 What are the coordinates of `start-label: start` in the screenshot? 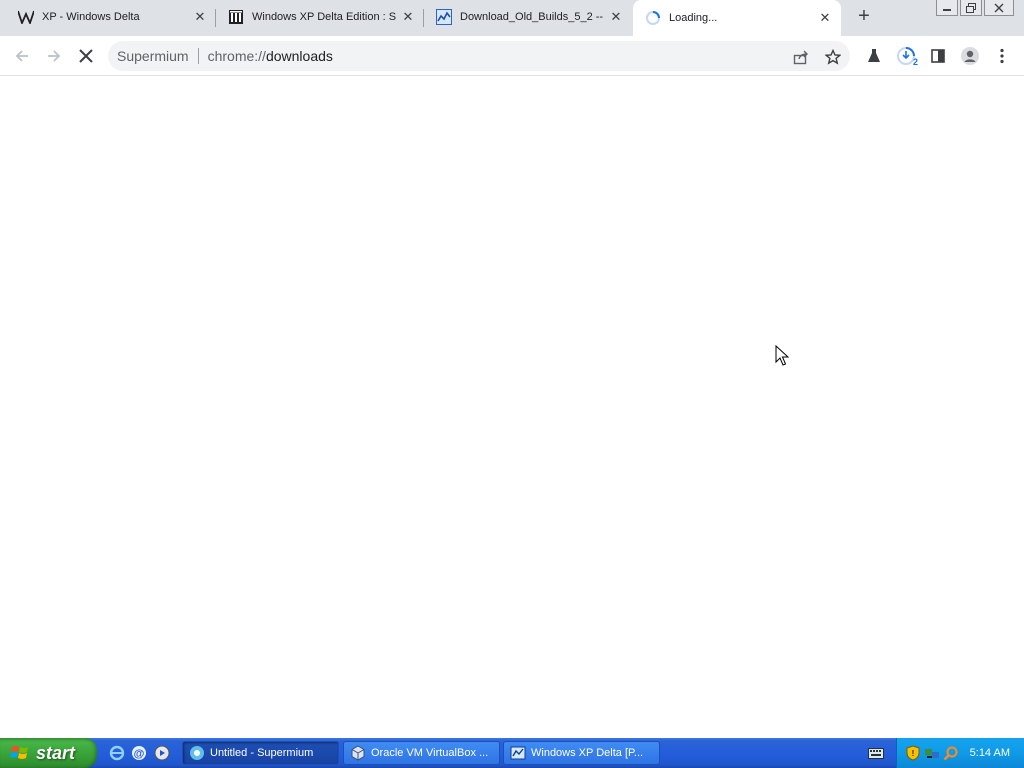 It's located at (56, 752).